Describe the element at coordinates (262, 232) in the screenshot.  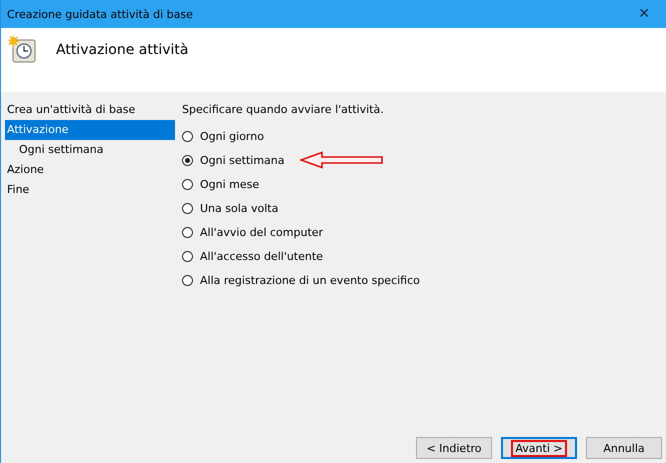
I see `option-label: All'avvio del computer` at that location.